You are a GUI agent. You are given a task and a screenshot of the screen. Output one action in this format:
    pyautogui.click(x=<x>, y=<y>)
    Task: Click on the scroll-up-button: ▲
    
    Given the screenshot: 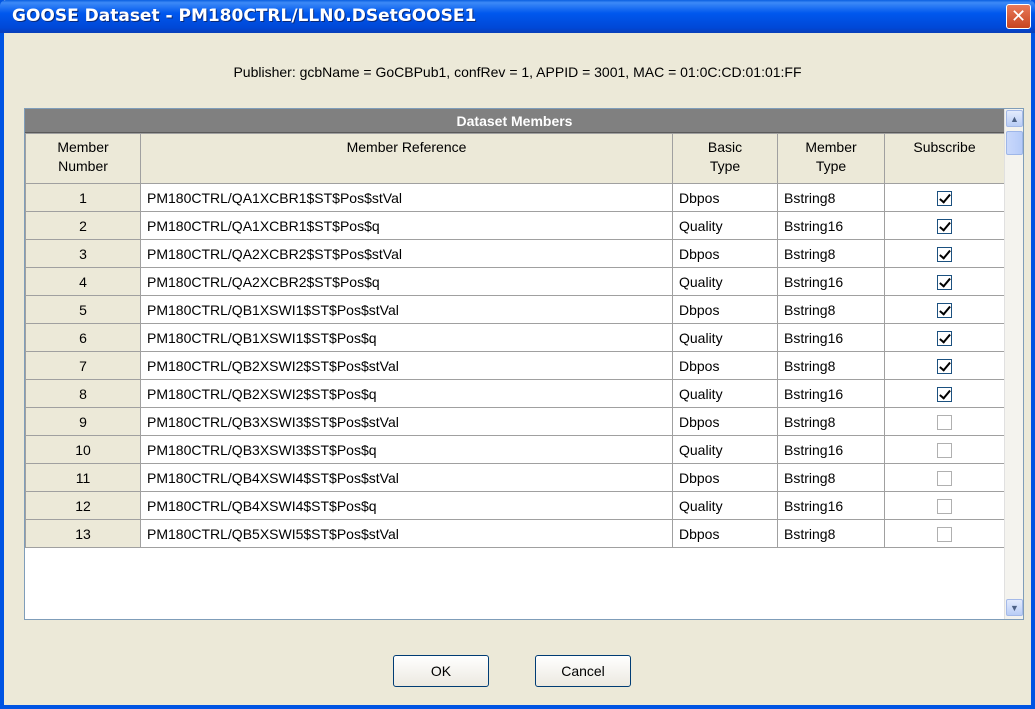 What is the action you would take?
    pyautogui.click(x=1014, y=118)
    